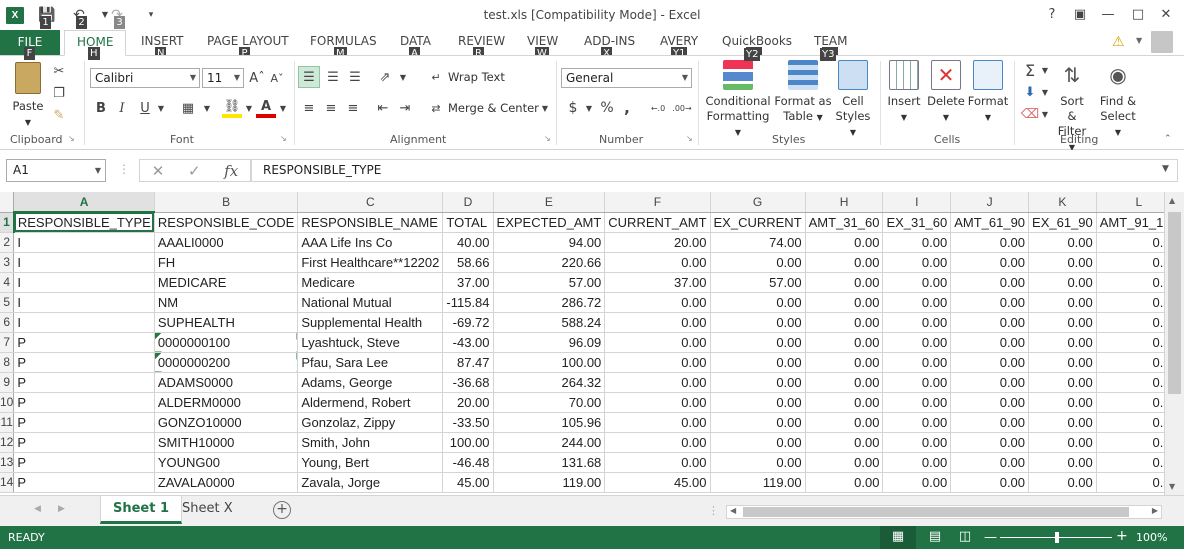  I want to click on row-header: 10, so click(7, 402).